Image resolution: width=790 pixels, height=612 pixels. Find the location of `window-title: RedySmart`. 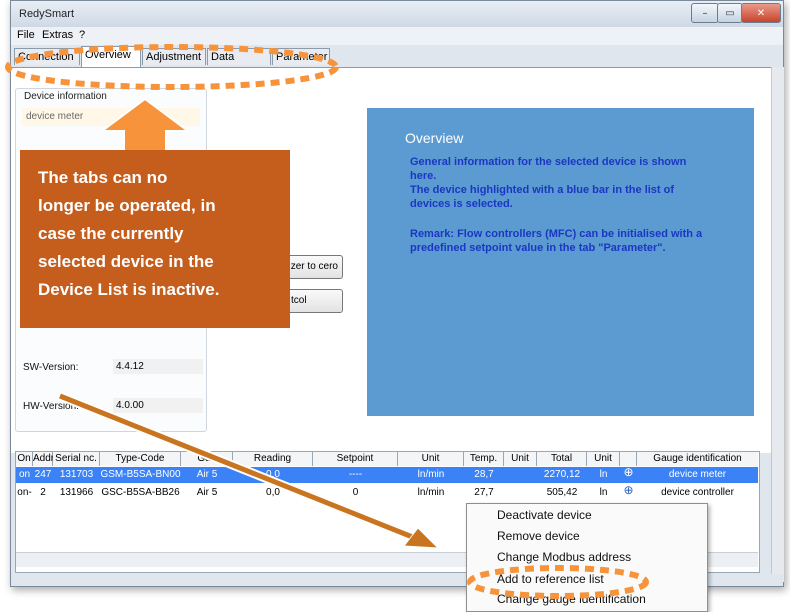

window-title: RedySmart is located at coordinates (47, 14).